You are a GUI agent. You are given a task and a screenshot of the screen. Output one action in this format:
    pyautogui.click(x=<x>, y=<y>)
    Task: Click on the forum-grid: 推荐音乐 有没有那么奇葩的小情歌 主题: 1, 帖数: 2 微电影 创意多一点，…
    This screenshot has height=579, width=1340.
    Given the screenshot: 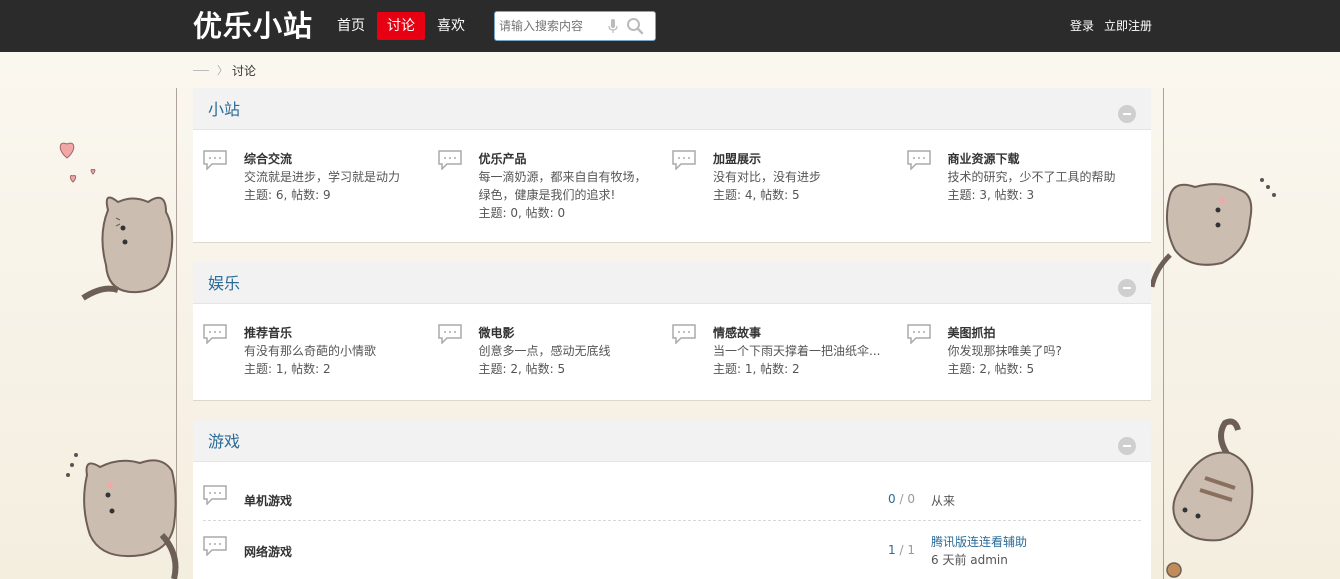 What is the action you would take?
    pyautogui.click(x=672, y=351)
    